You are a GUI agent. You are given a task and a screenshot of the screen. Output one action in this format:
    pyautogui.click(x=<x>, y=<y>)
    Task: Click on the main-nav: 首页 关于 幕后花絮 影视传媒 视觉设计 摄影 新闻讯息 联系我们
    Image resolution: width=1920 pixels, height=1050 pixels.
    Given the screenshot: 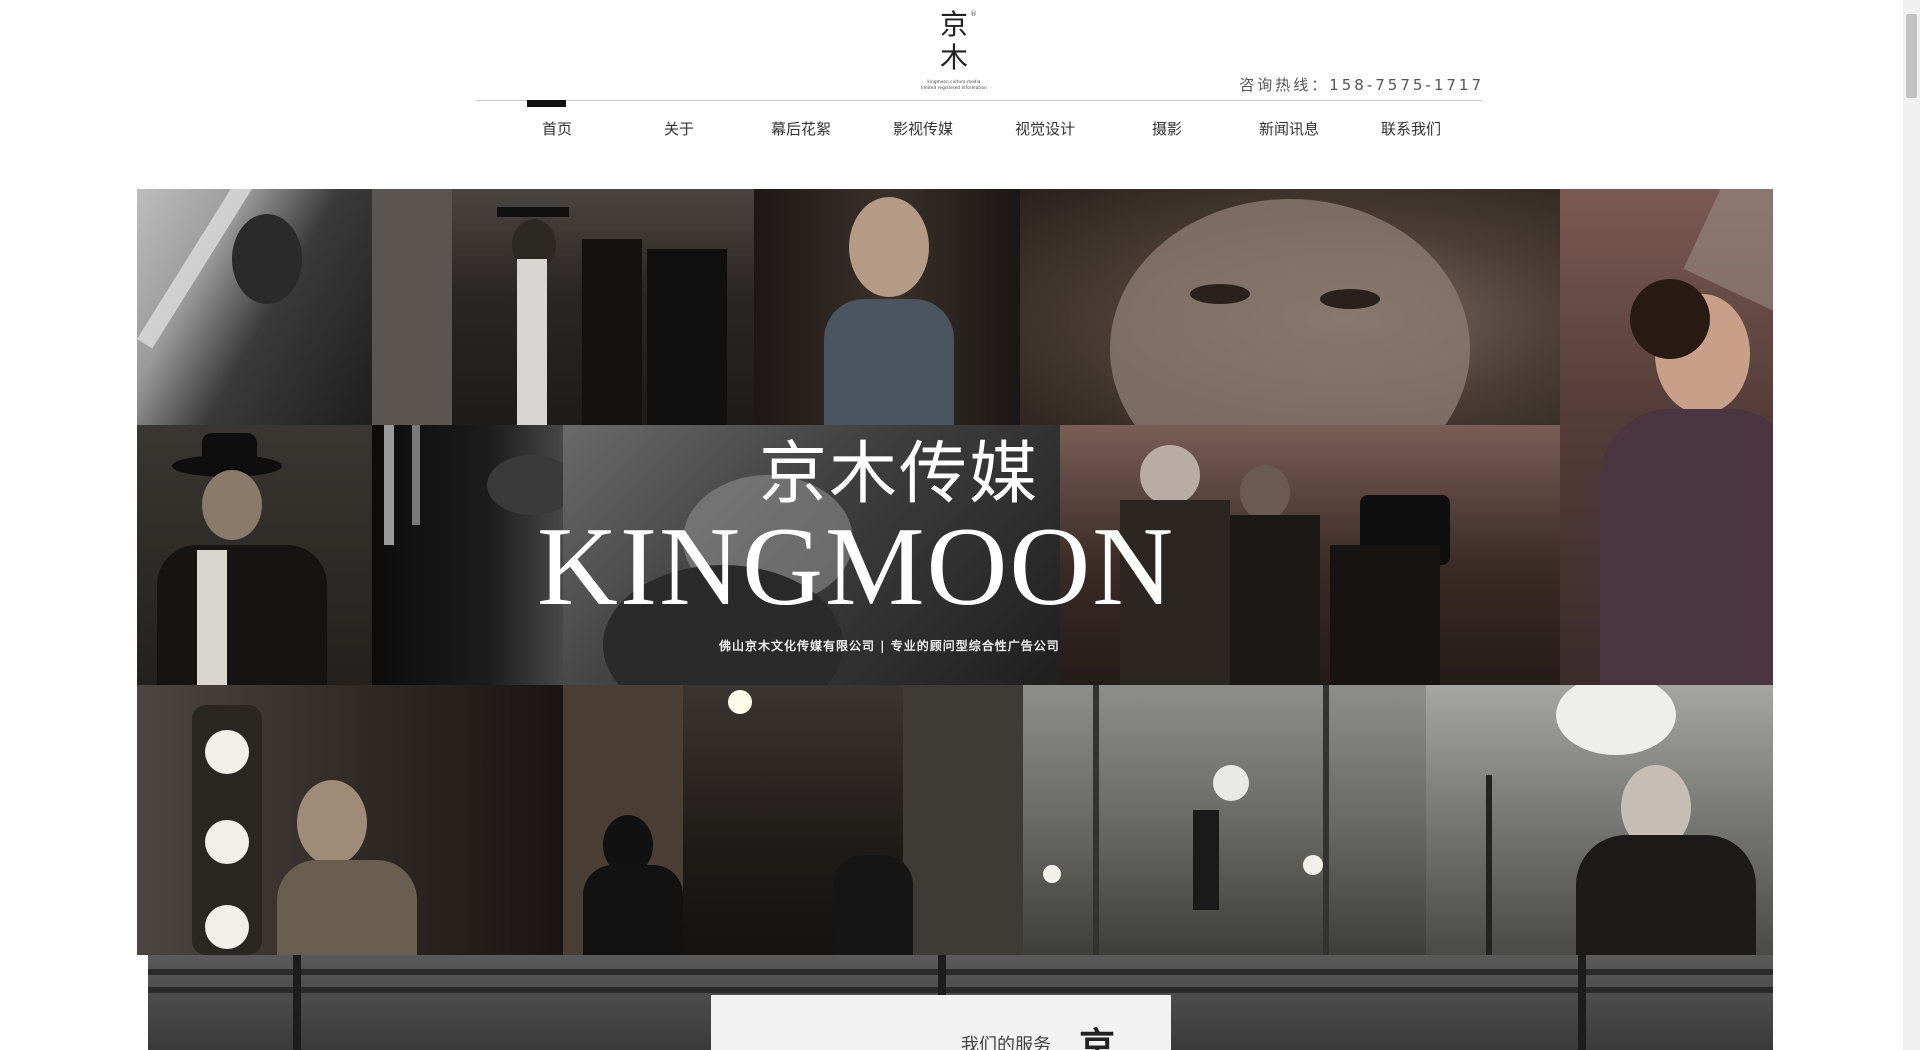 What is the action you would take?
    pyautogui.click(x=984, y=130)
    